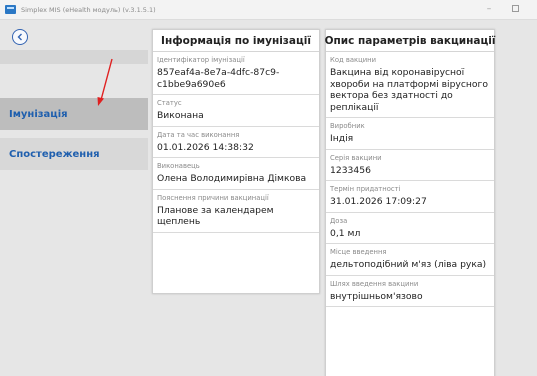 This screenshot has height=376, width=537. What do you see at coordinates (365, 189) in the screenshot?
I see `field-label: Термін придатності` at bounding box center [365, 189].